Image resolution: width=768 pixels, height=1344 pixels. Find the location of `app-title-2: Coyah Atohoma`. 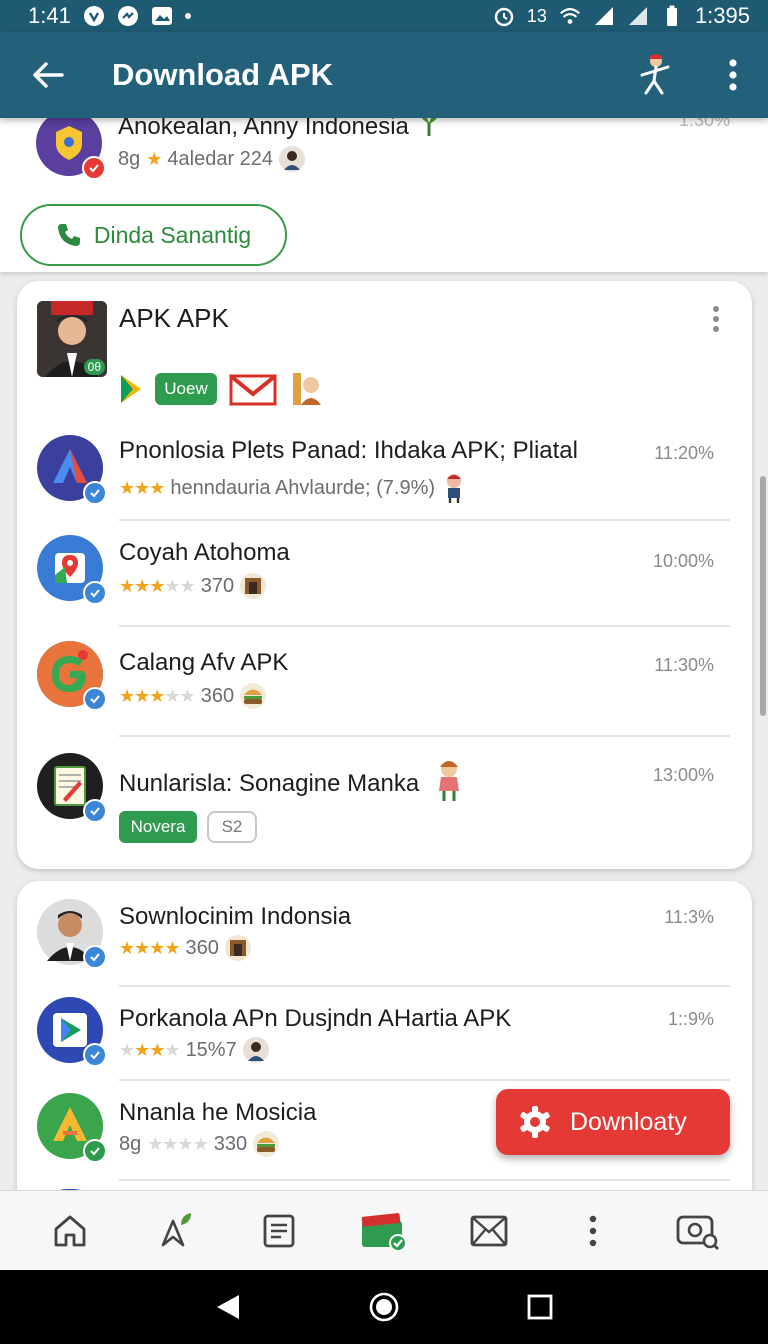

app-title-2: Coyah Atohoma is located at coordinates (204, 553).